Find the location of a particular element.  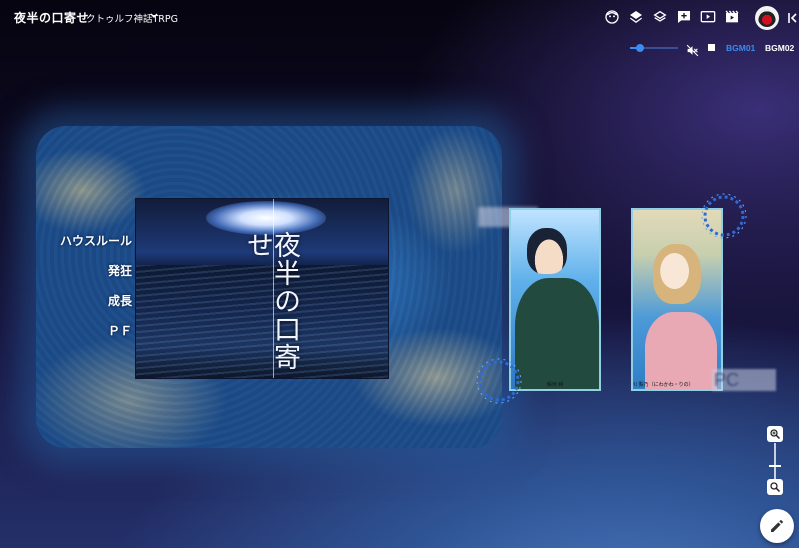

menu-house-rules: ハウスルール is located at coordinates (96, 240).